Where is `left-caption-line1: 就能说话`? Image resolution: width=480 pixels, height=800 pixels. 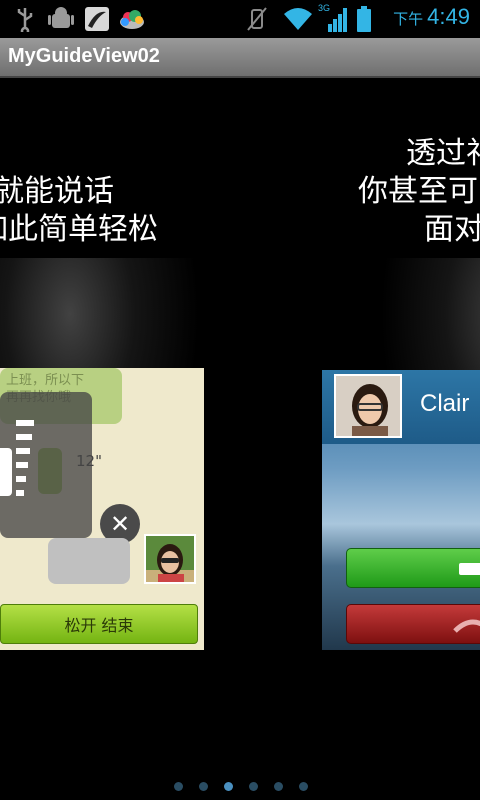 left-caption-line1: 就能说话 is located at coordinates (57, 191).